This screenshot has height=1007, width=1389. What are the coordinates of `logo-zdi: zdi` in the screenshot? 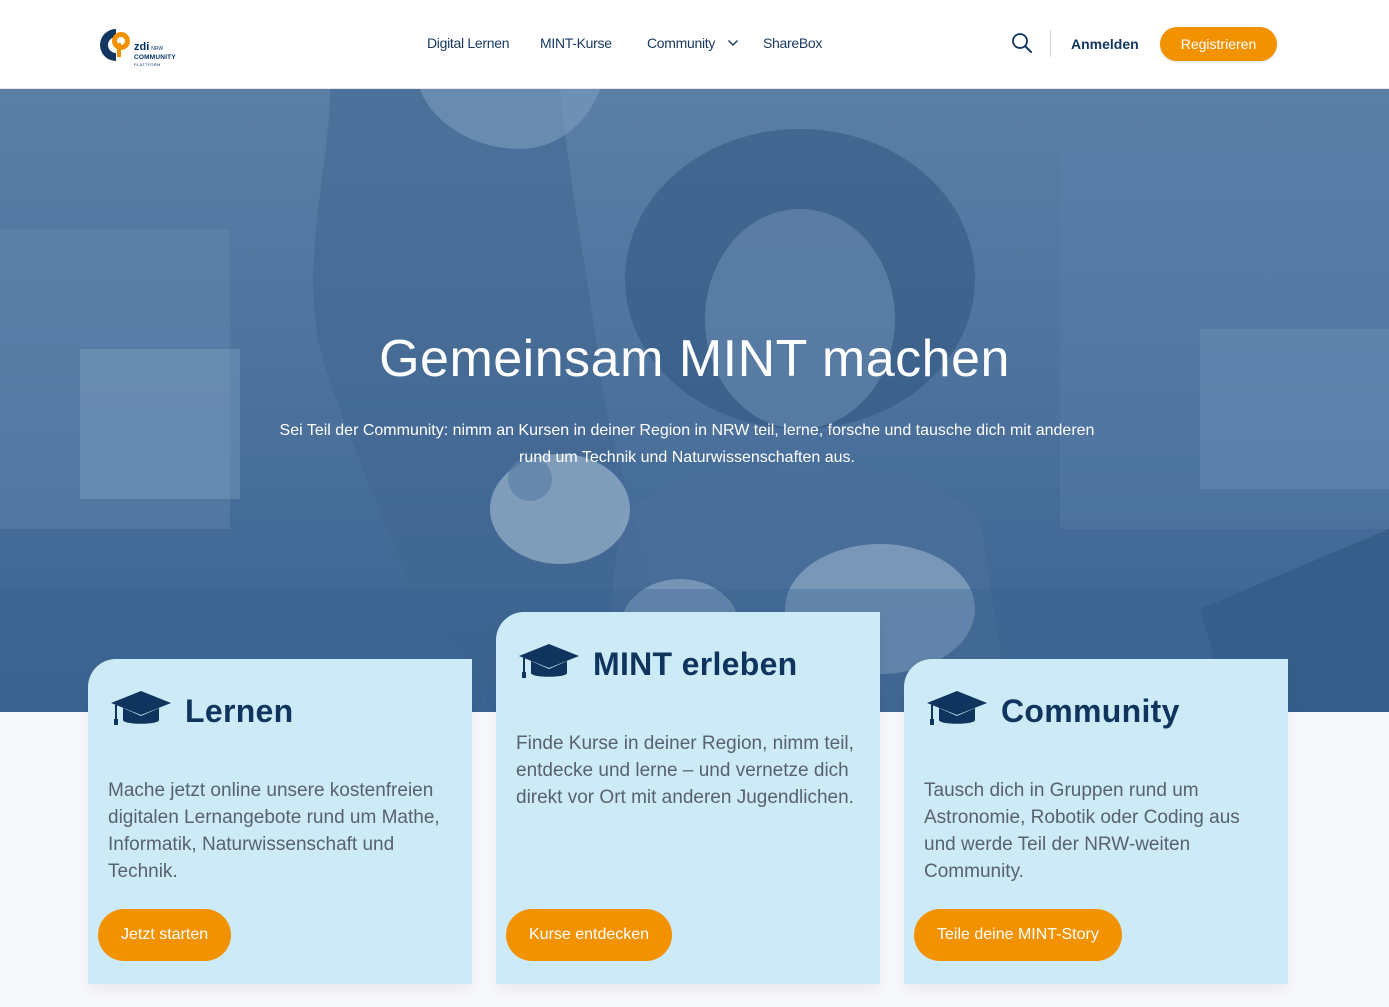 It's located at (142, 47).